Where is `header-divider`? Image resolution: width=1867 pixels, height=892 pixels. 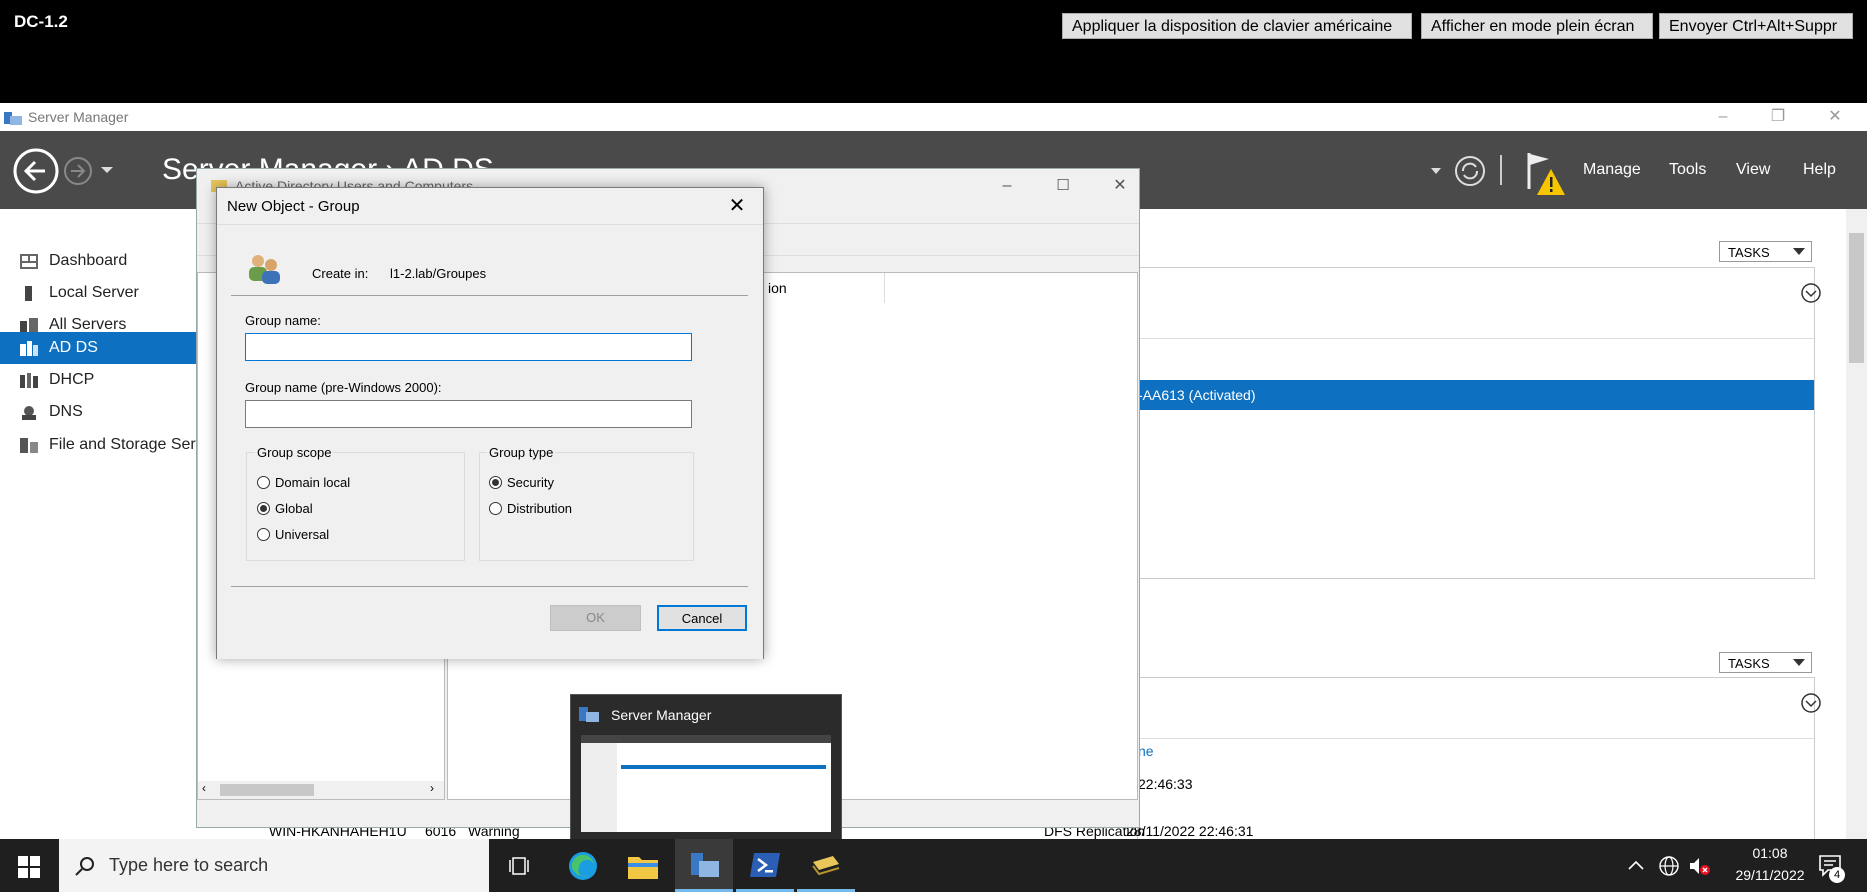 header-divider is located at coordinates (1501, 170).